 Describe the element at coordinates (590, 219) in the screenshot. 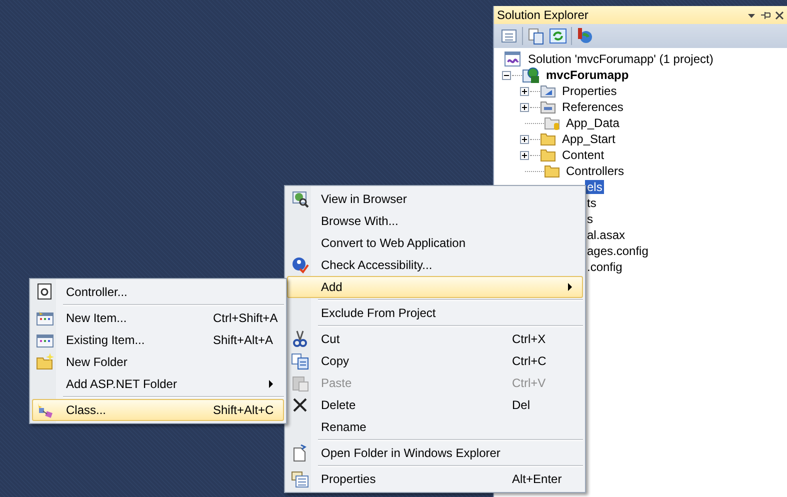

I see `tree-item: s` at that location.